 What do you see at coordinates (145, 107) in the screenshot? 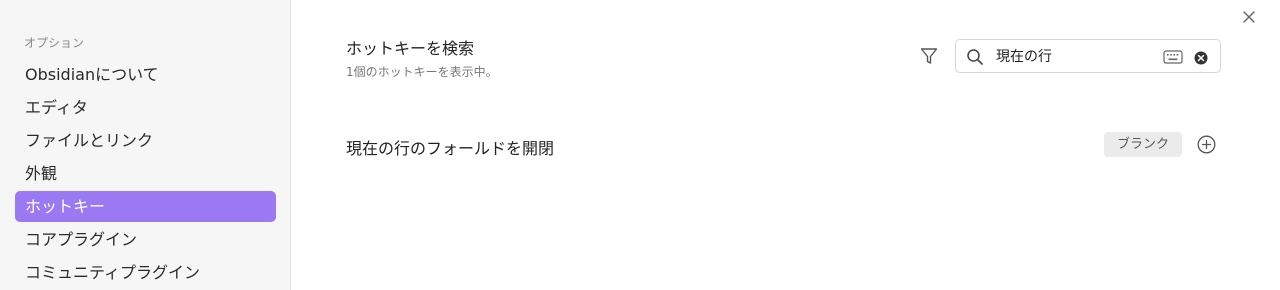
I see `sidebar-item-editor: エディタ` at bounding box center [145, 107].